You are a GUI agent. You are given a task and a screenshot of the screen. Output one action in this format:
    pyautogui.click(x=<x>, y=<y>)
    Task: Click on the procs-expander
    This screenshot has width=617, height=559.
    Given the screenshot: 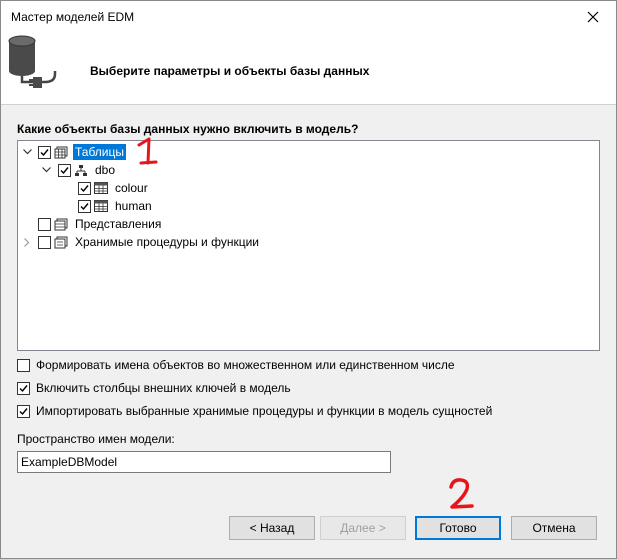 What is the action you would take?
    pyautogui.click(x=27, y=242)
    